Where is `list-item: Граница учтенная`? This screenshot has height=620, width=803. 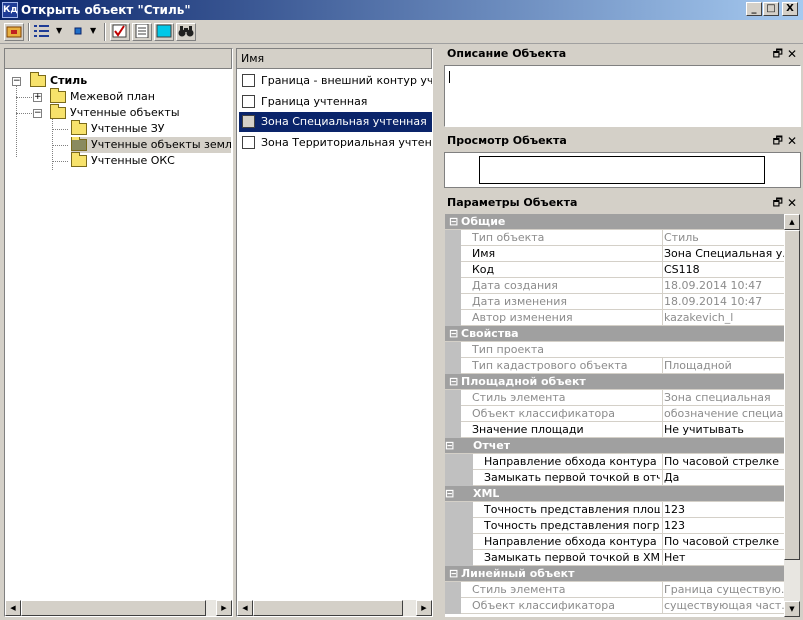
list-item: Граница учтенная is located at coordinates (335, 102).